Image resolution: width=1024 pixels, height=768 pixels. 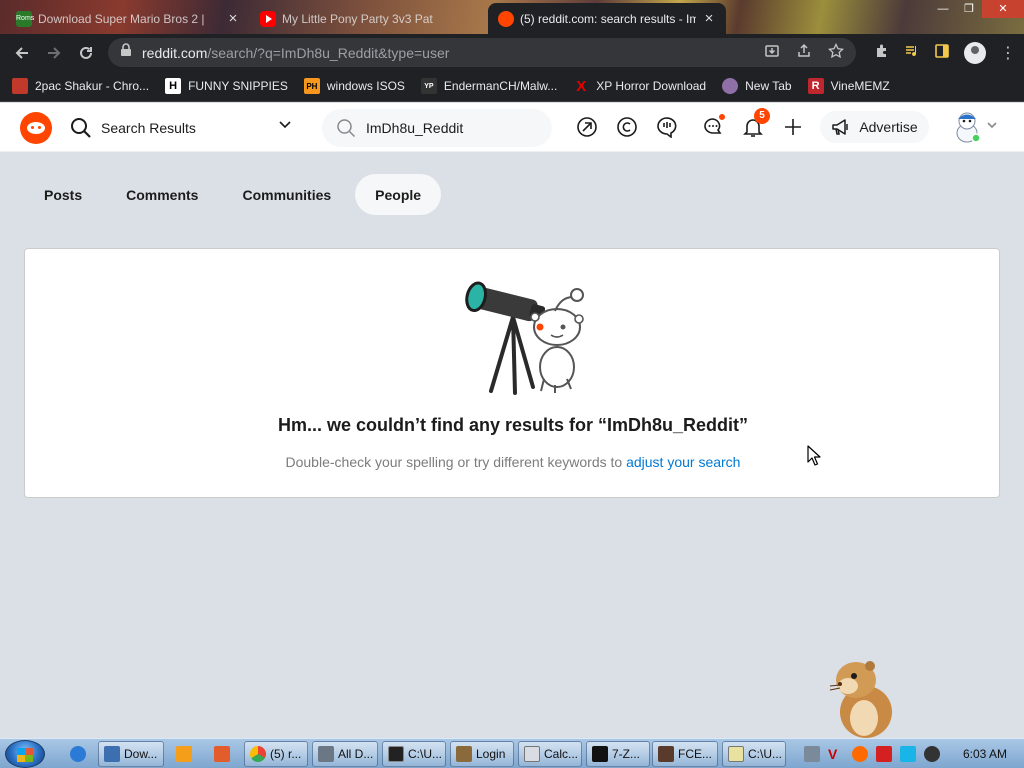 What do you see at coordinates (812, 754) in the screenshot?
I see `tray-app-icon` at bounding box center [812, 754].